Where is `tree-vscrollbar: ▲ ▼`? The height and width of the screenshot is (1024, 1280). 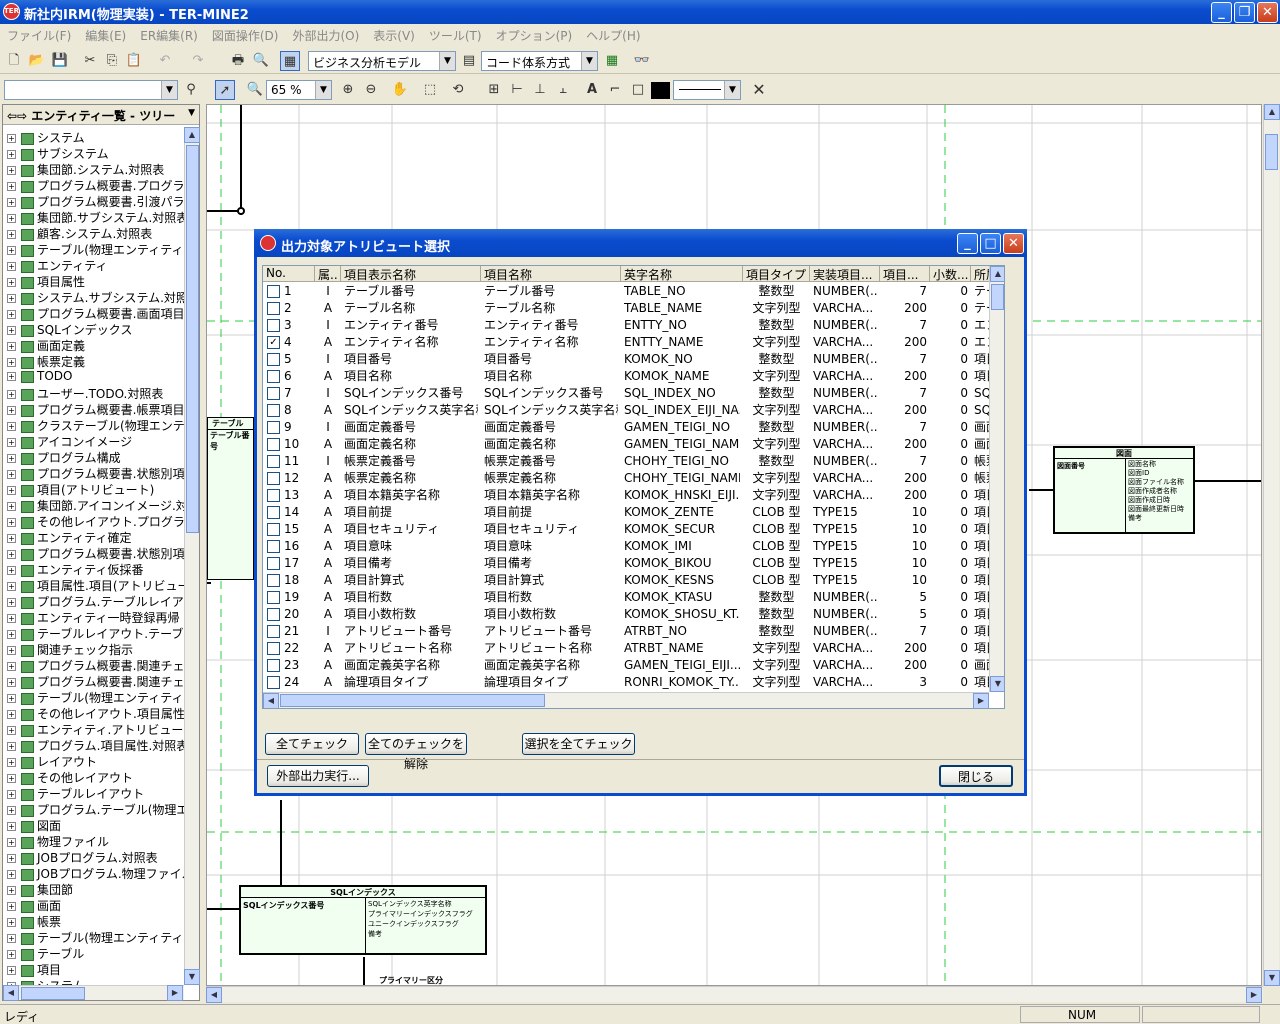
tree-vscrollbar: ▲ ▼ is located at coordinates (192, 556).